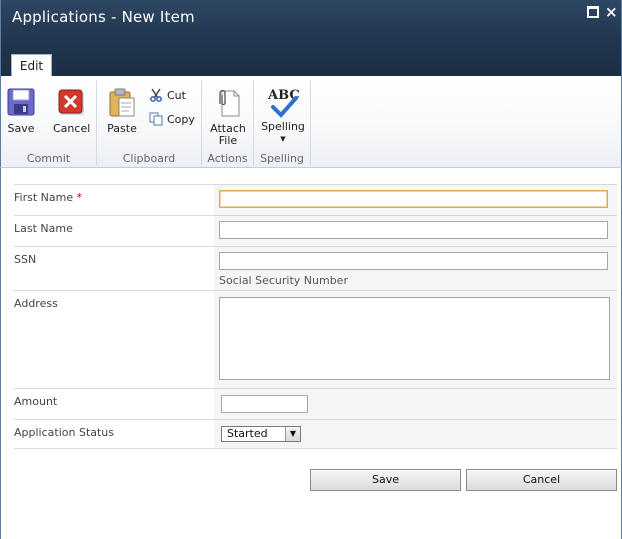 The width and height of the screenshot is (622, 539). I want to click on form-row-first-name: First Name *, so click(315, 199).